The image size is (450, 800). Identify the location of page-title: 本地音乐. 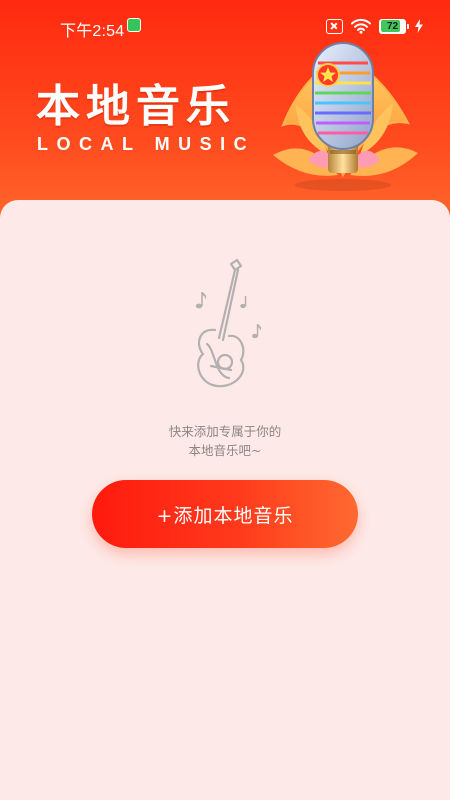
(136, 106).